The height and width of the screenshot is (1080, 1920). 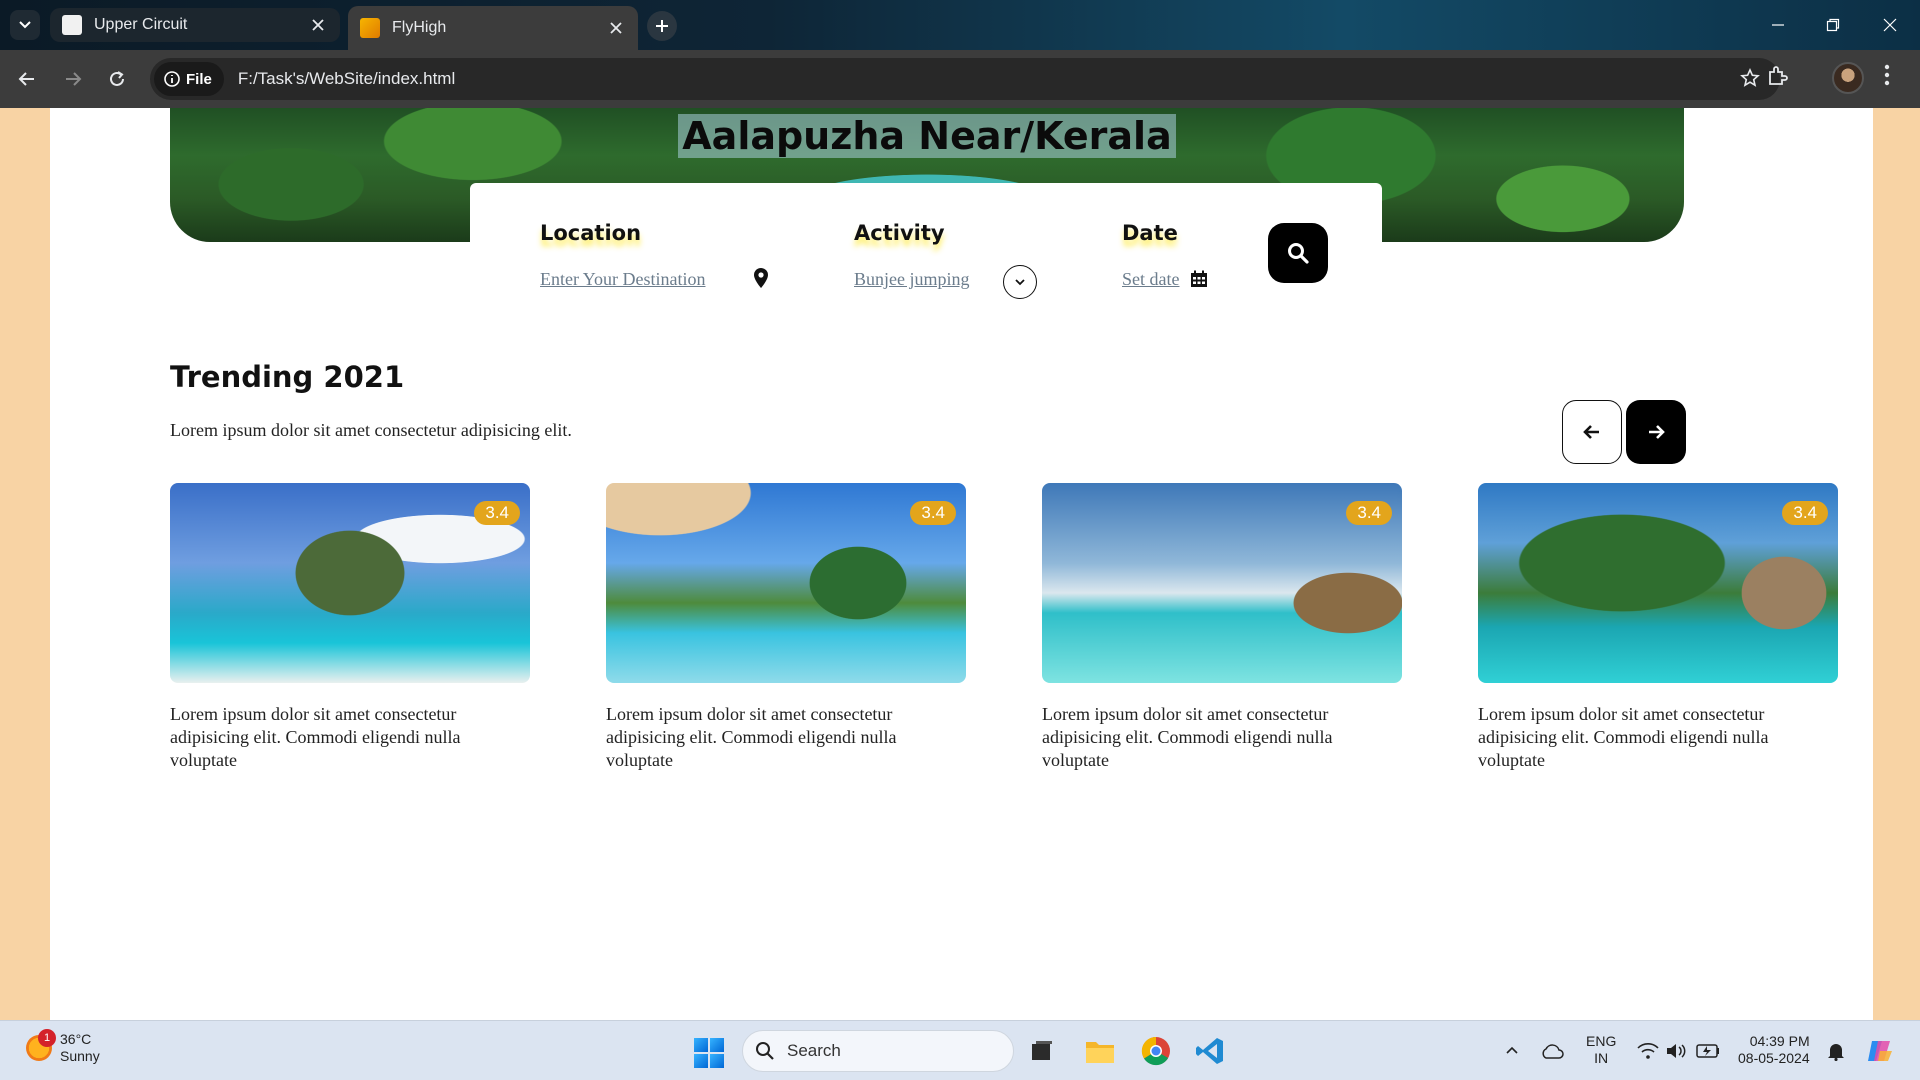 I want to click on system-clock: 04:39 PM 08-05-2024, so click(x=1774, y=1050).